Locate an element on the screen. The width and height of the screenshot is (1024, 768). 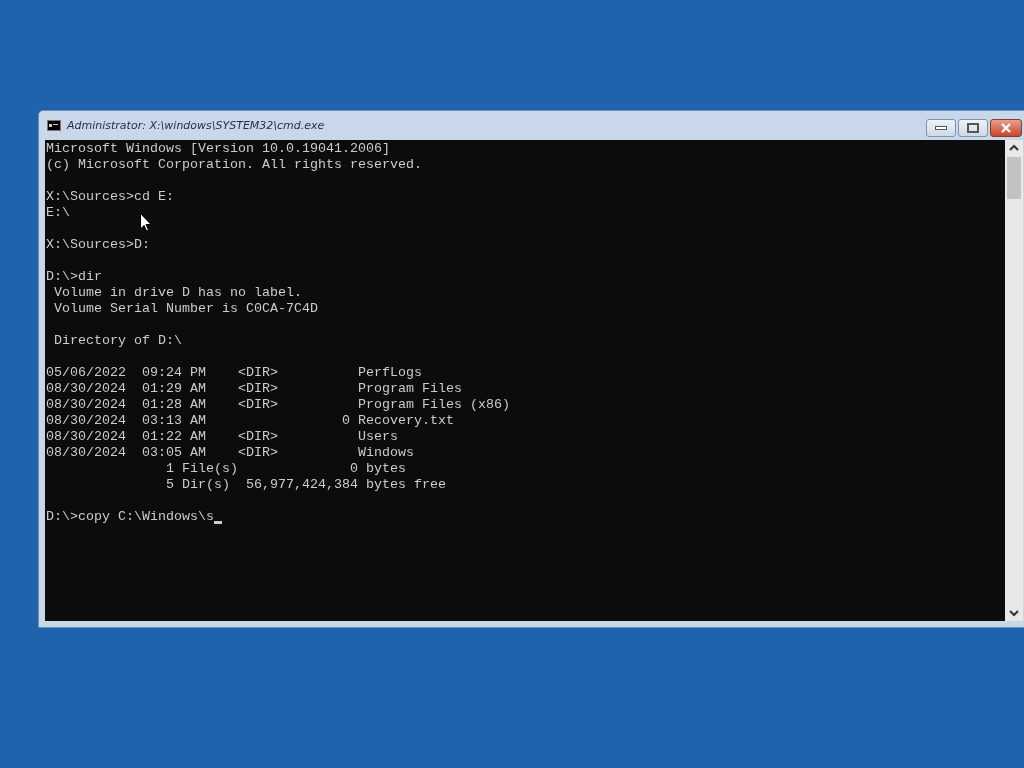
command-input: D:\>copy C:\Windows\s is located at coordinates (130, 517).